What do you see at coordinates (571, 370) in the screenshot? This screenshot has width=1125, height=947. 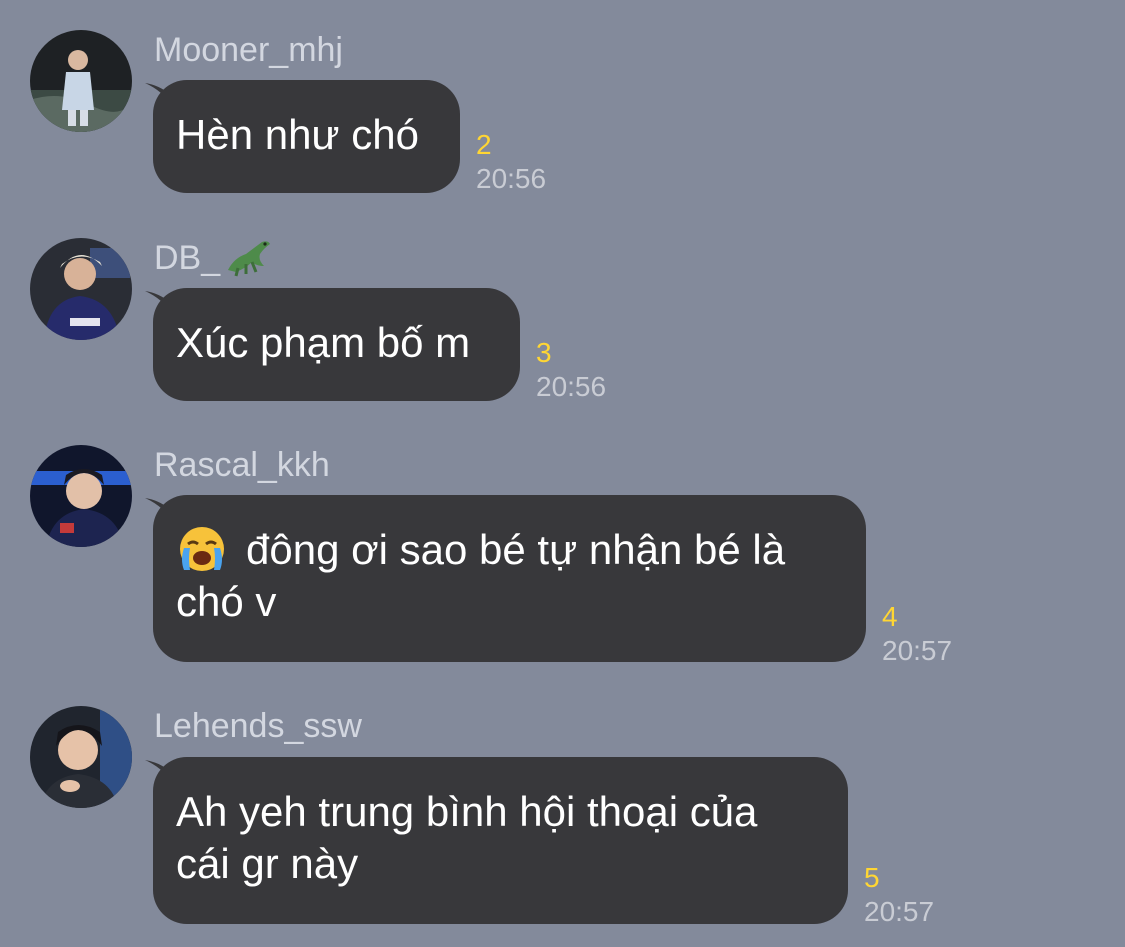 I see `message-meta: 3 20:56` at bounding box center [571, 370].